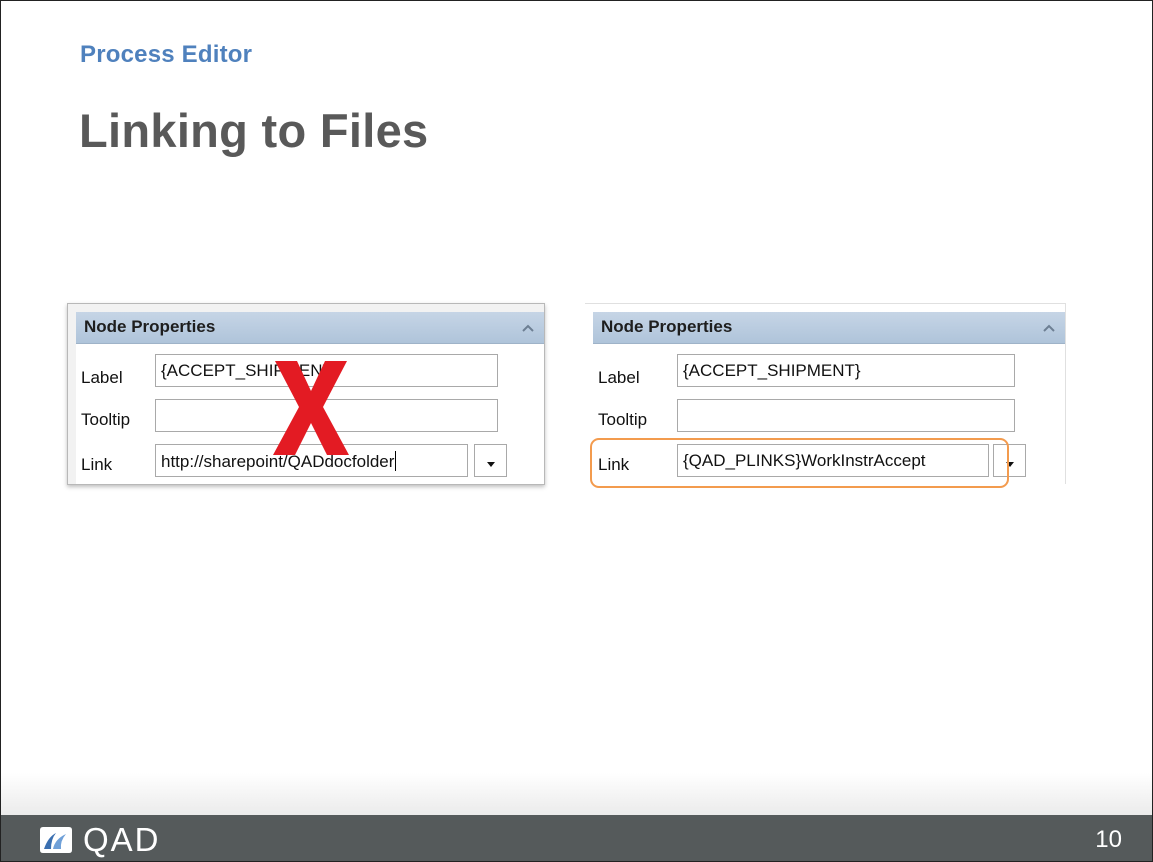 Image resolution: width=1153 pixels, height=862 pixels. Describe the element at coordinates (1108, 839) in the screenshot. I see `page-number: 10` at that location.